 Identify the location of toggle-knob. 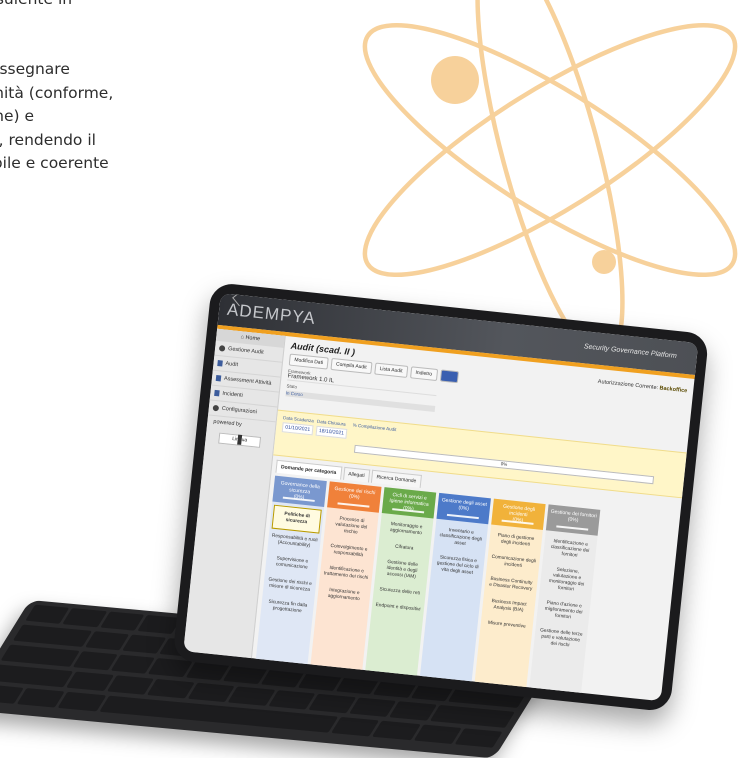
(240, 439).